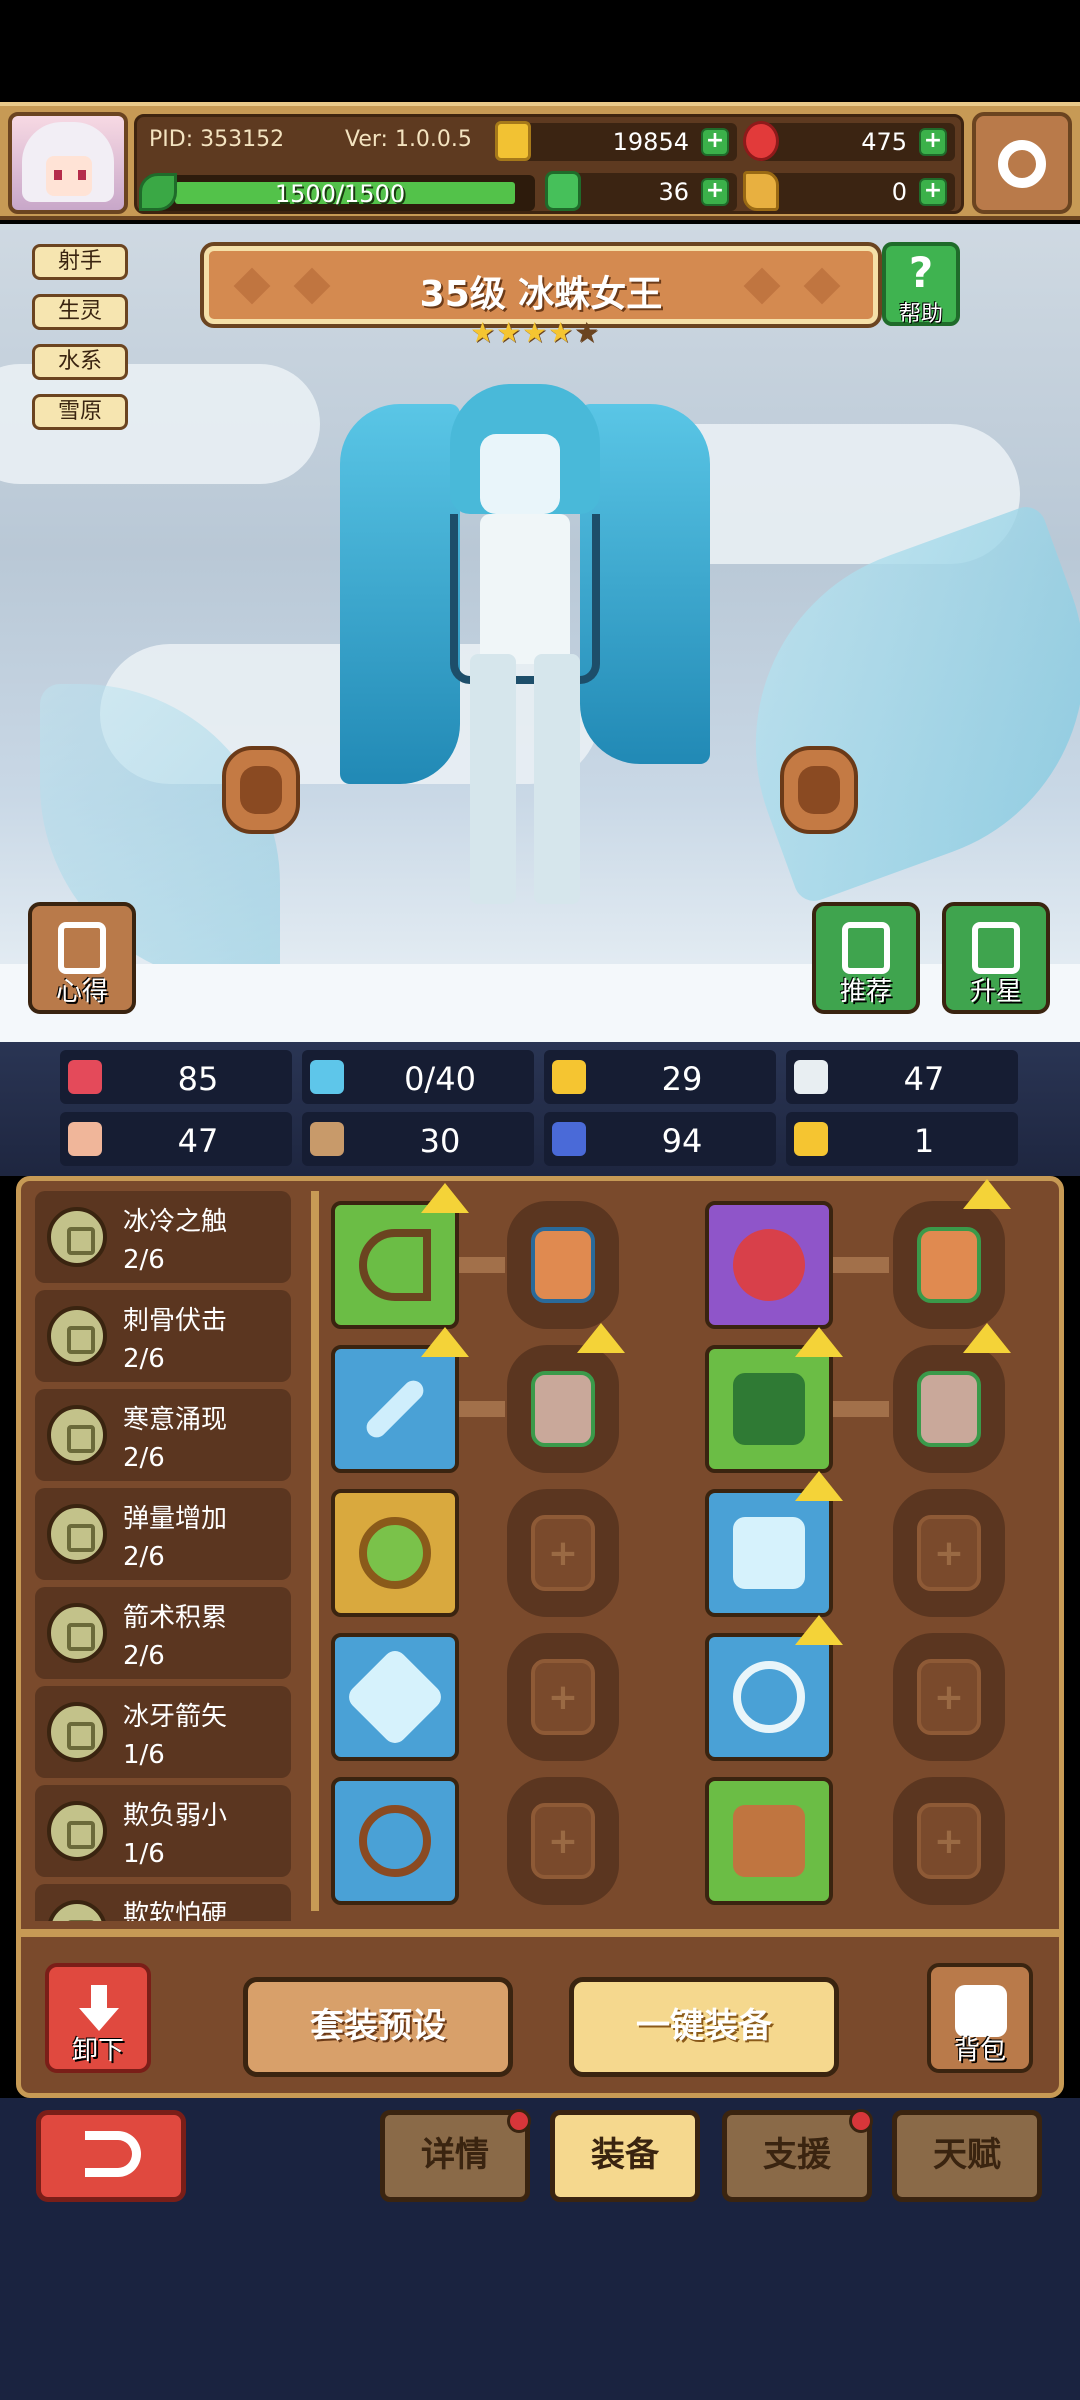 This screenshot has width=1080, height=2400. I want to click on equip-slot-boots, so click(769, 1841).